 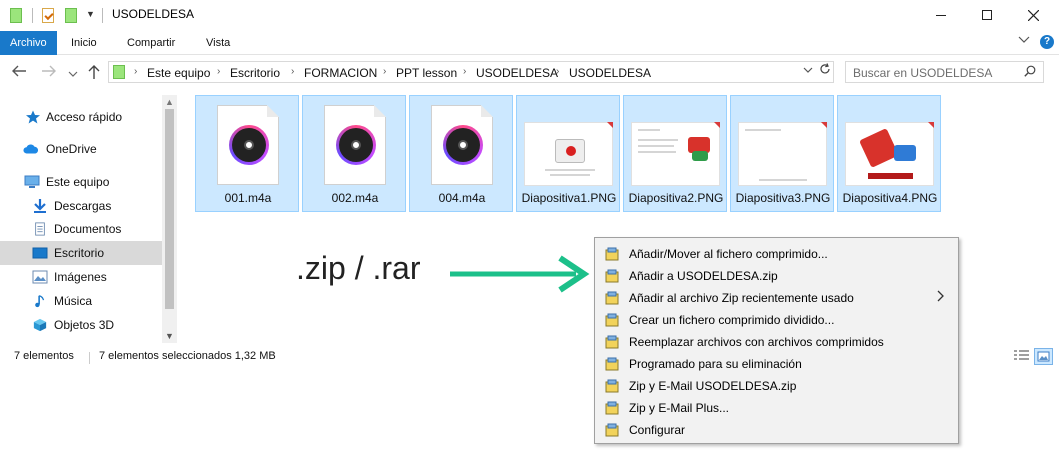 I want to click on details-view-icon, so click(x=1021, y=356).